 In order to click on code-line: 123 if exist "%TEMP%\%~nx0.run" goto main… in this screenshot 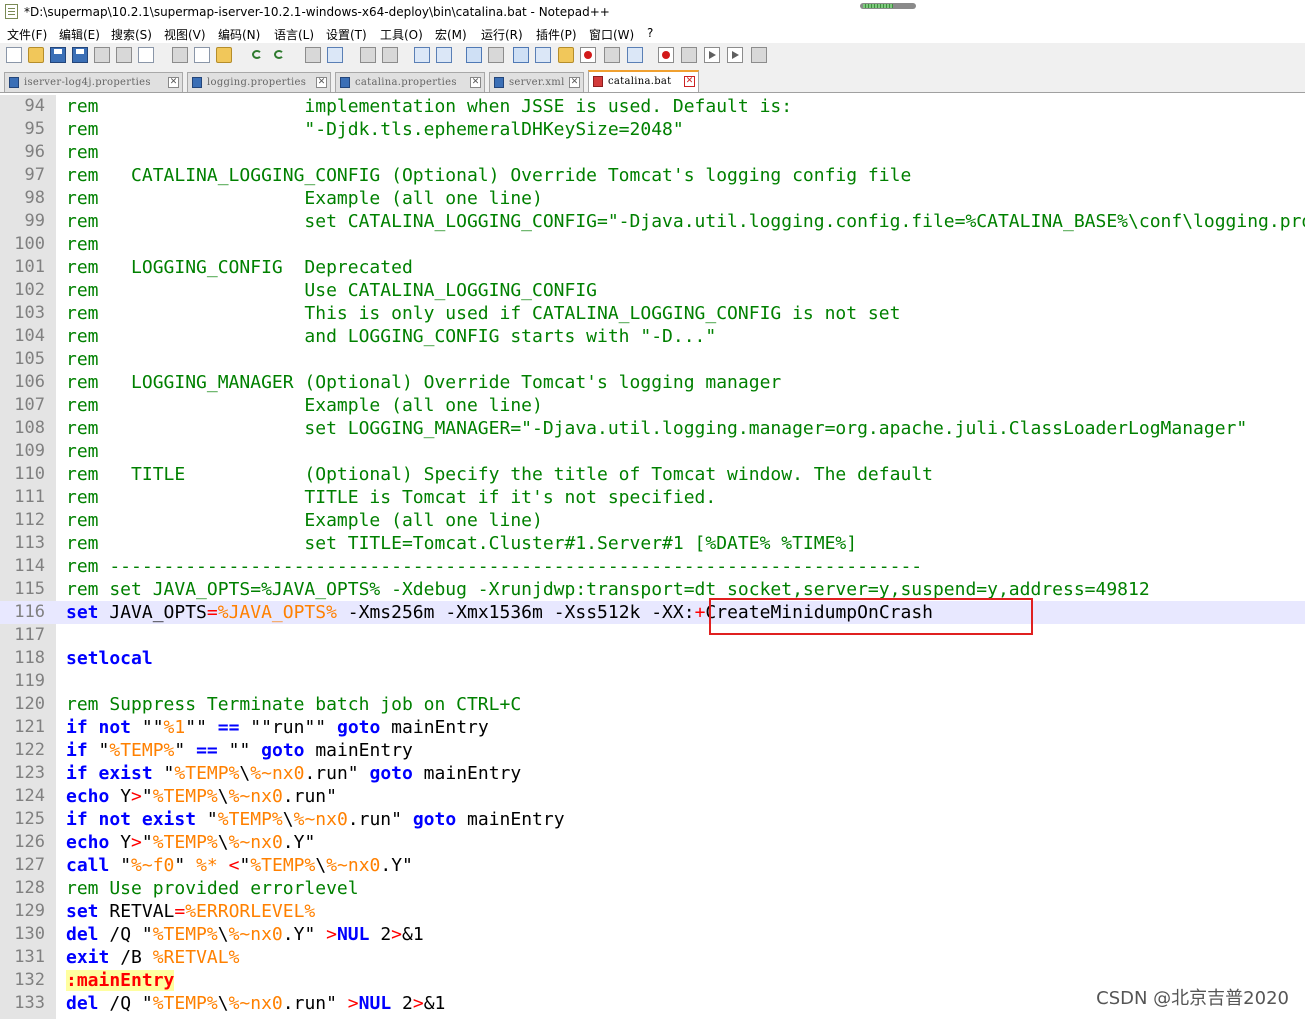, I will do `click(652, 773)`.